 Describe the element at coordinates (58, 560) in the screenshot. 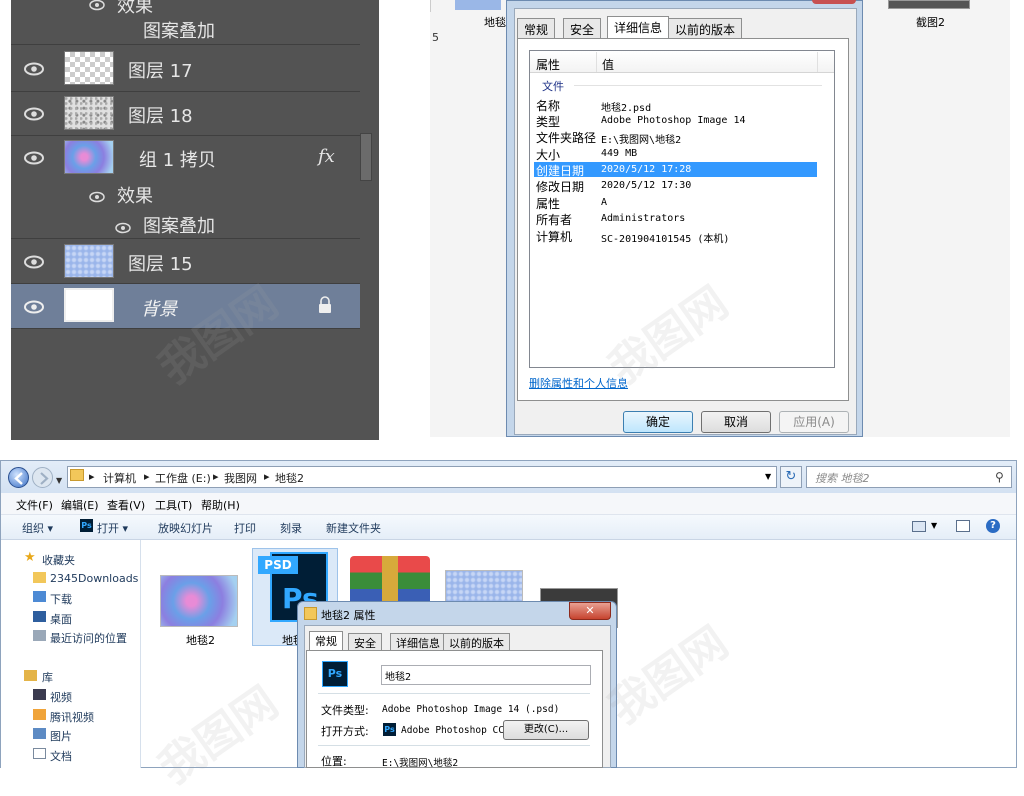

I see `favorites-header: 收藏夹` at that location.